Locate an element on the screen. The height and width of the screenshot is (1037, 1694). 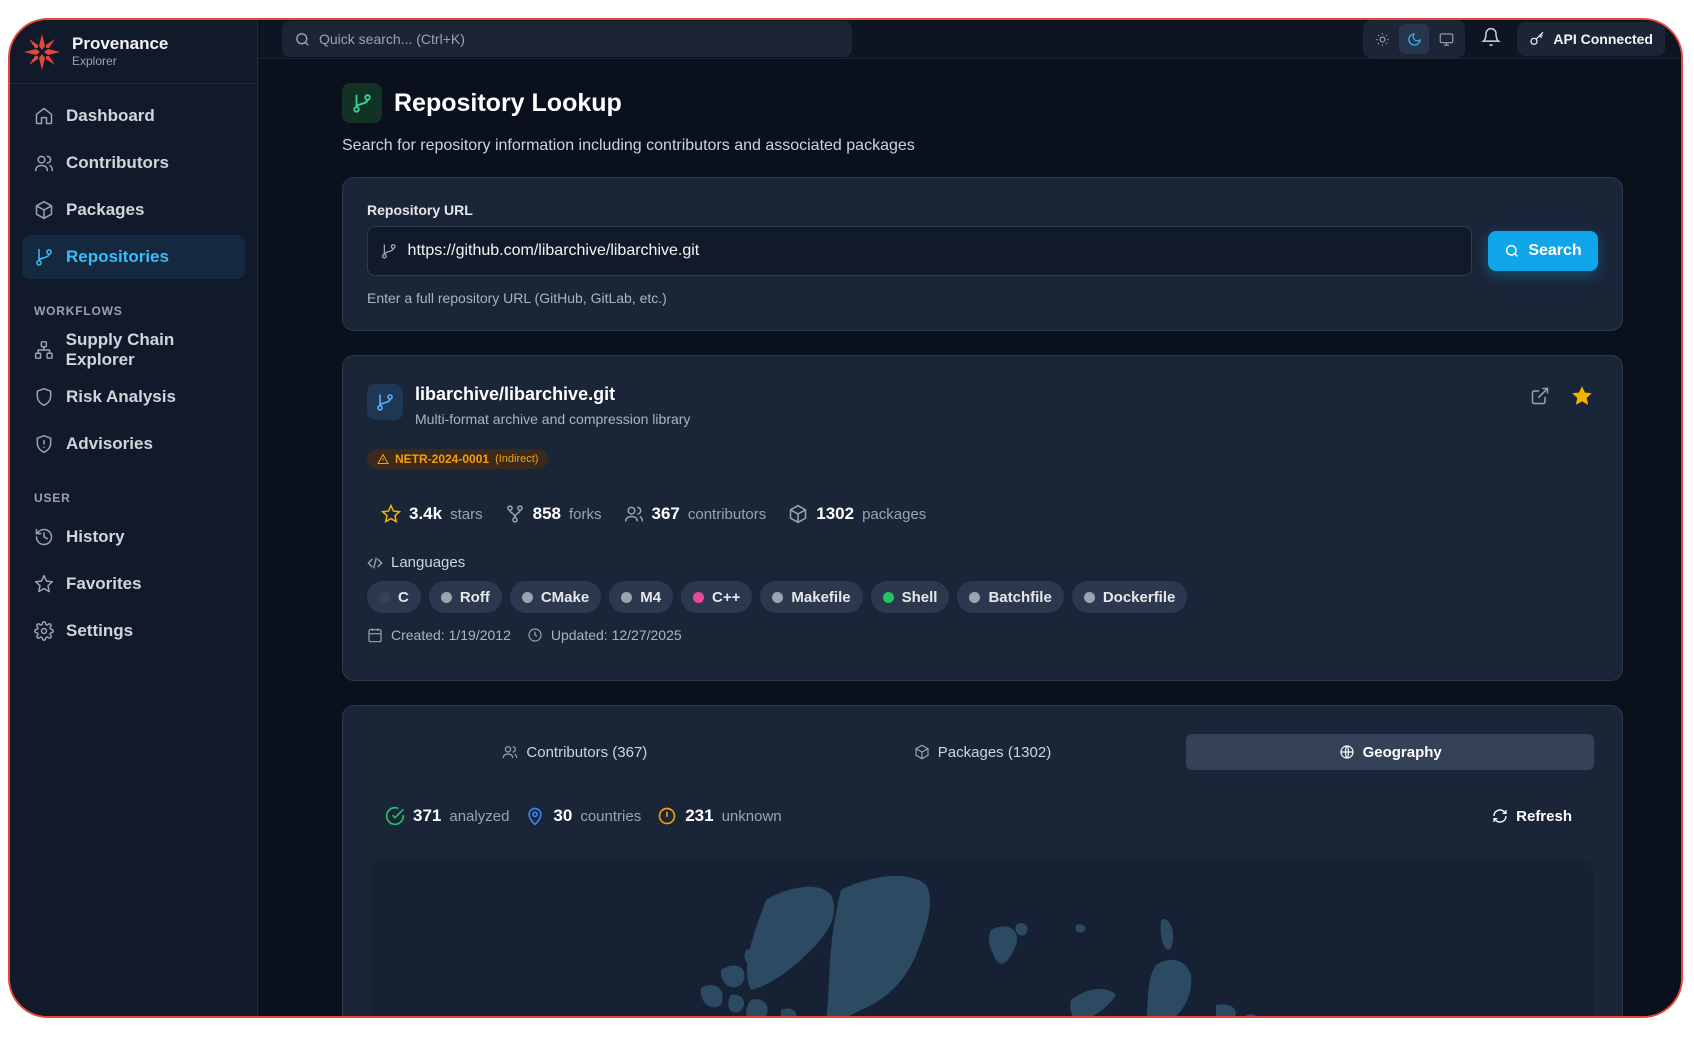
nav-item-label: Repositories is located at coordinates (117, 256).